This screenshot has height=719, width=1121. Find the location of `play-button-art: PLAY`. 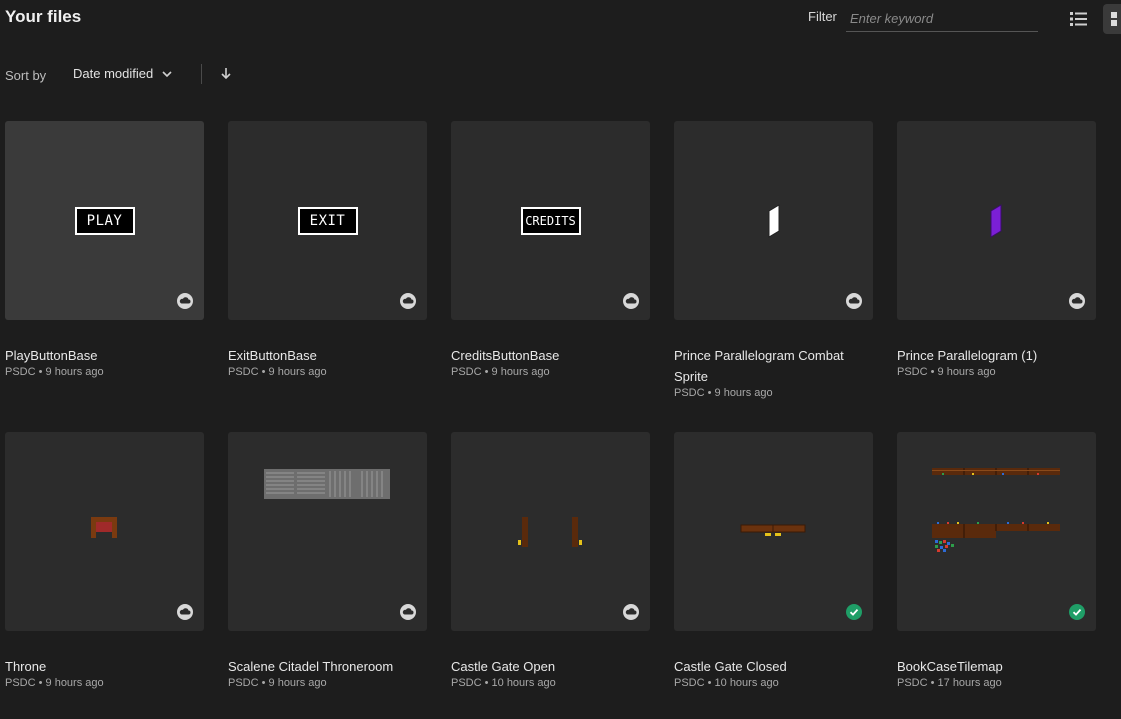

play-button-art: PLAY is located at coordinates (104, 220).